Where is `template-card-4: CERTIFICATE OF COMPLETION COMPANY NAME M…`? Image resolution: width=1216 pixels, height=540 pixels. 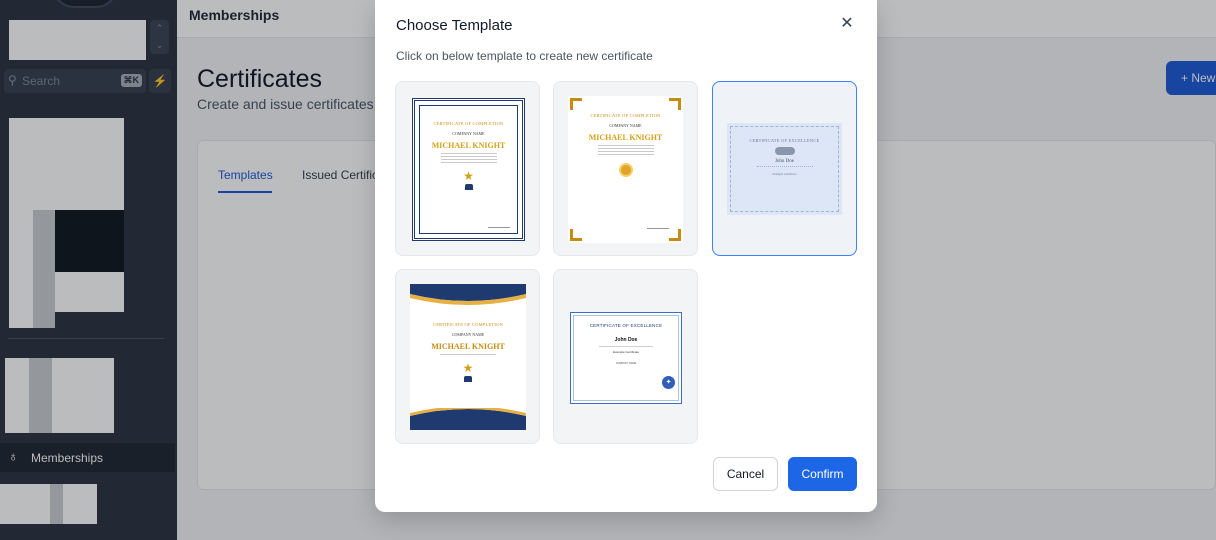
template-card-4: CERTIFICATE OF COMPLETION COMPANY NAME M… is located at coordinates (467, 356).